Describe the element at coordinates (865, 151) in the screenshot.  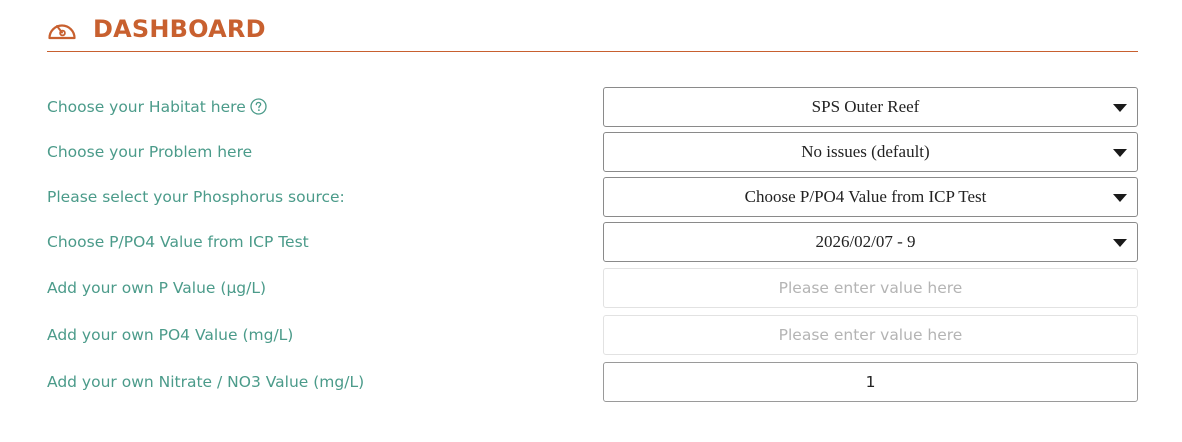
I see `problem-select-value: No issues (default)` at that location.